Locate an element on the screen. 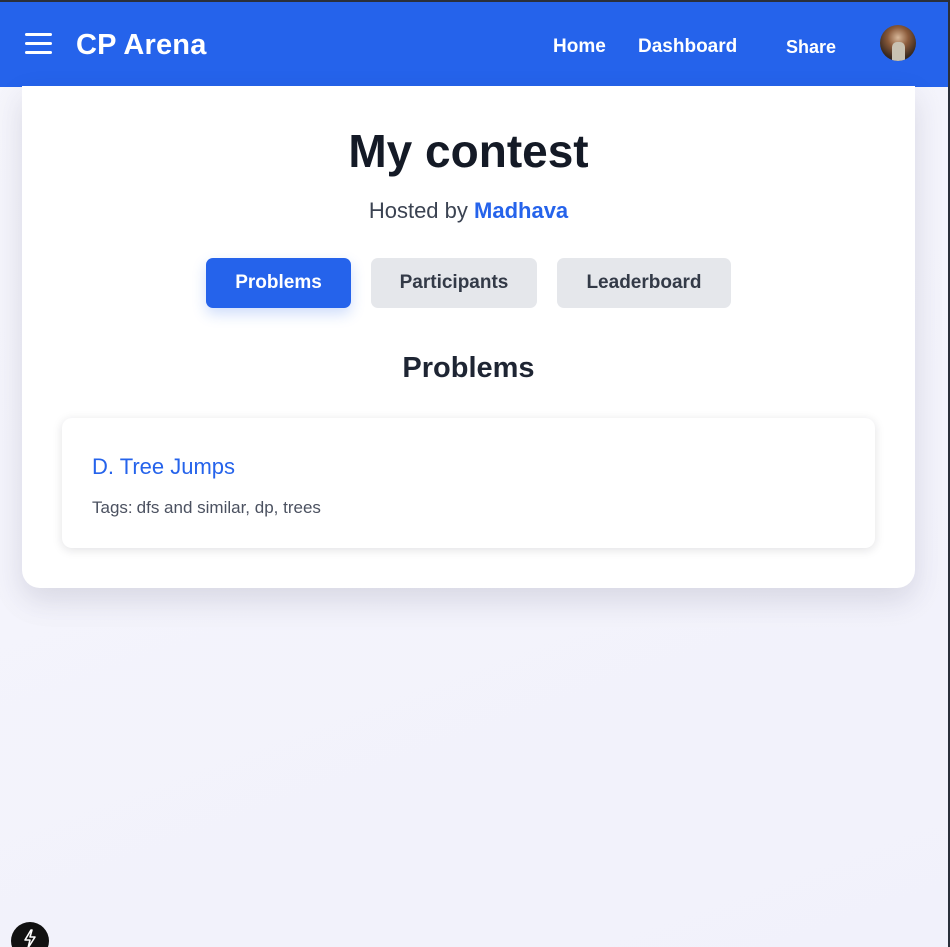  top-navbar: CP Arena Home Dashboard Share is located at coordinates (474, 43).